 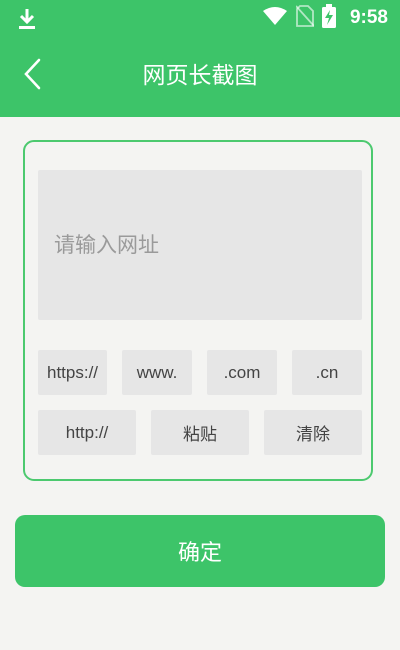 I want to click on paste-button: 粘贴, so click(x=200, y=432).